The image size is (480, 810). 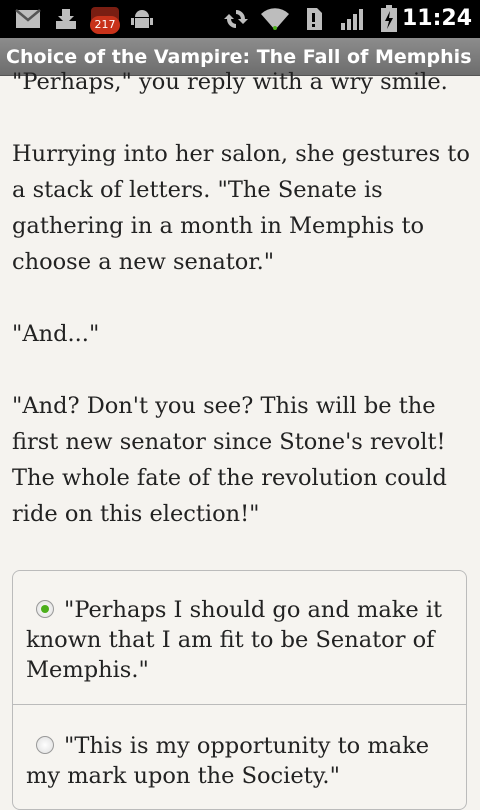 I want to click on radio-button, so click(x=45, y=745).